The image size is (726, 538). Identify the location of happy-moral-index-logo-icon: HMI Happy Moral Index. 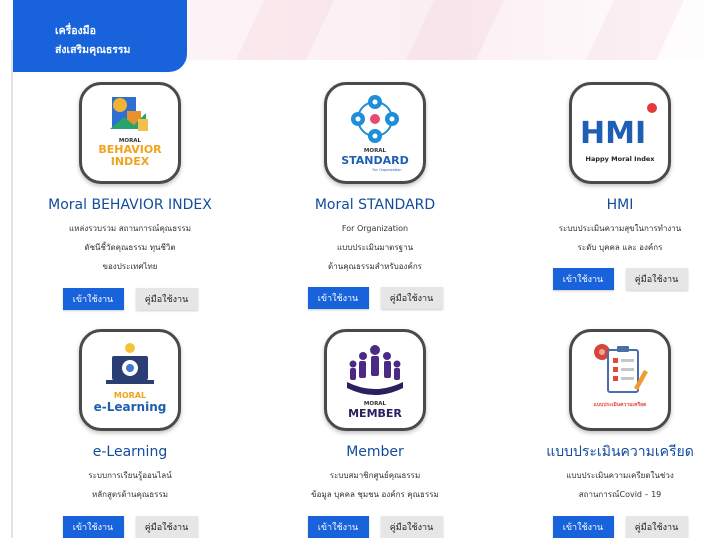
(620, 133).